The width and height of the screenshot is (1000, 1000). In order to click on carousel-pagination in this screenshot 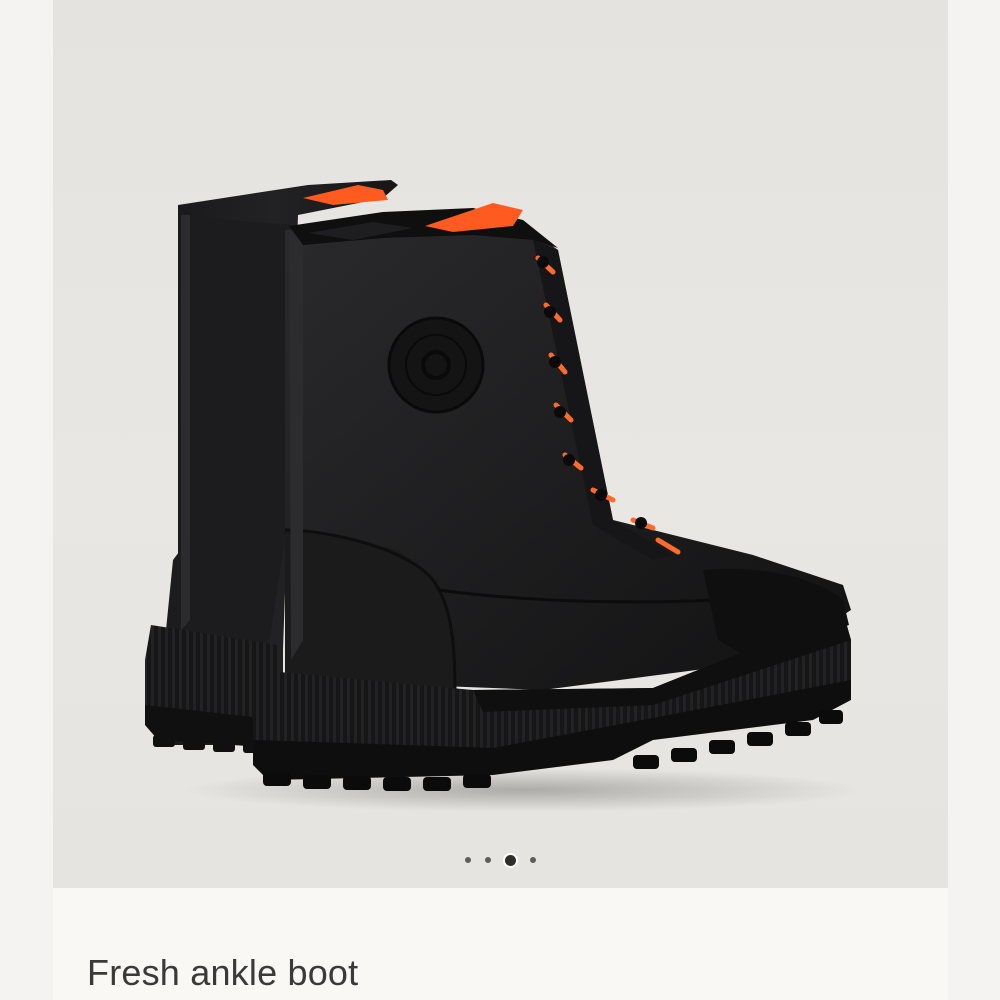, I will do `click(500, 860)`.